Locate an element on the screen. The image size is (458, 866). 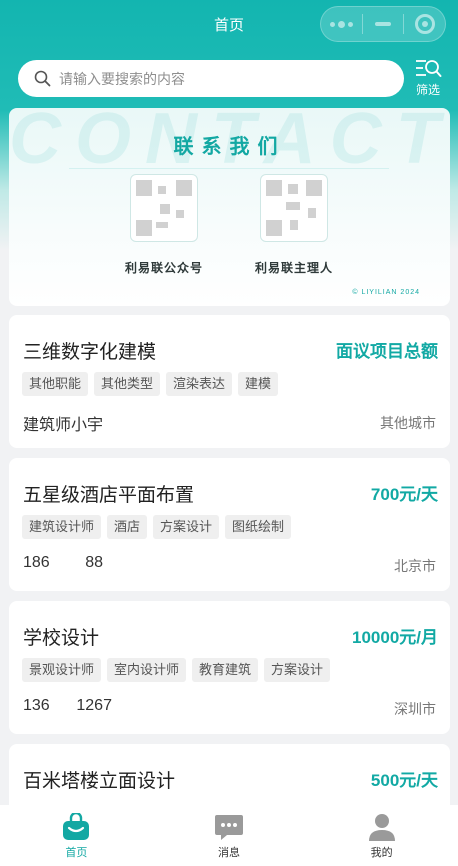
listing-tag: 渲染表达 is located at coordinates (199, 384).